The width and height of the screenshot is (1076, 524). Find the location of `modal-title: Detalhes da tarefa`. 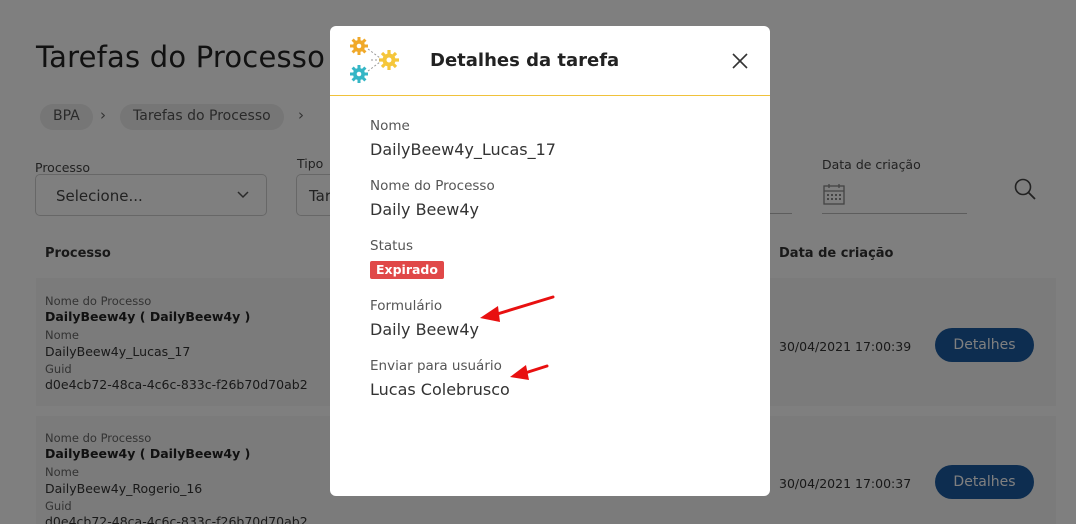

modal-title: Detalhes da tarefa is located at coordinates (525, 60).